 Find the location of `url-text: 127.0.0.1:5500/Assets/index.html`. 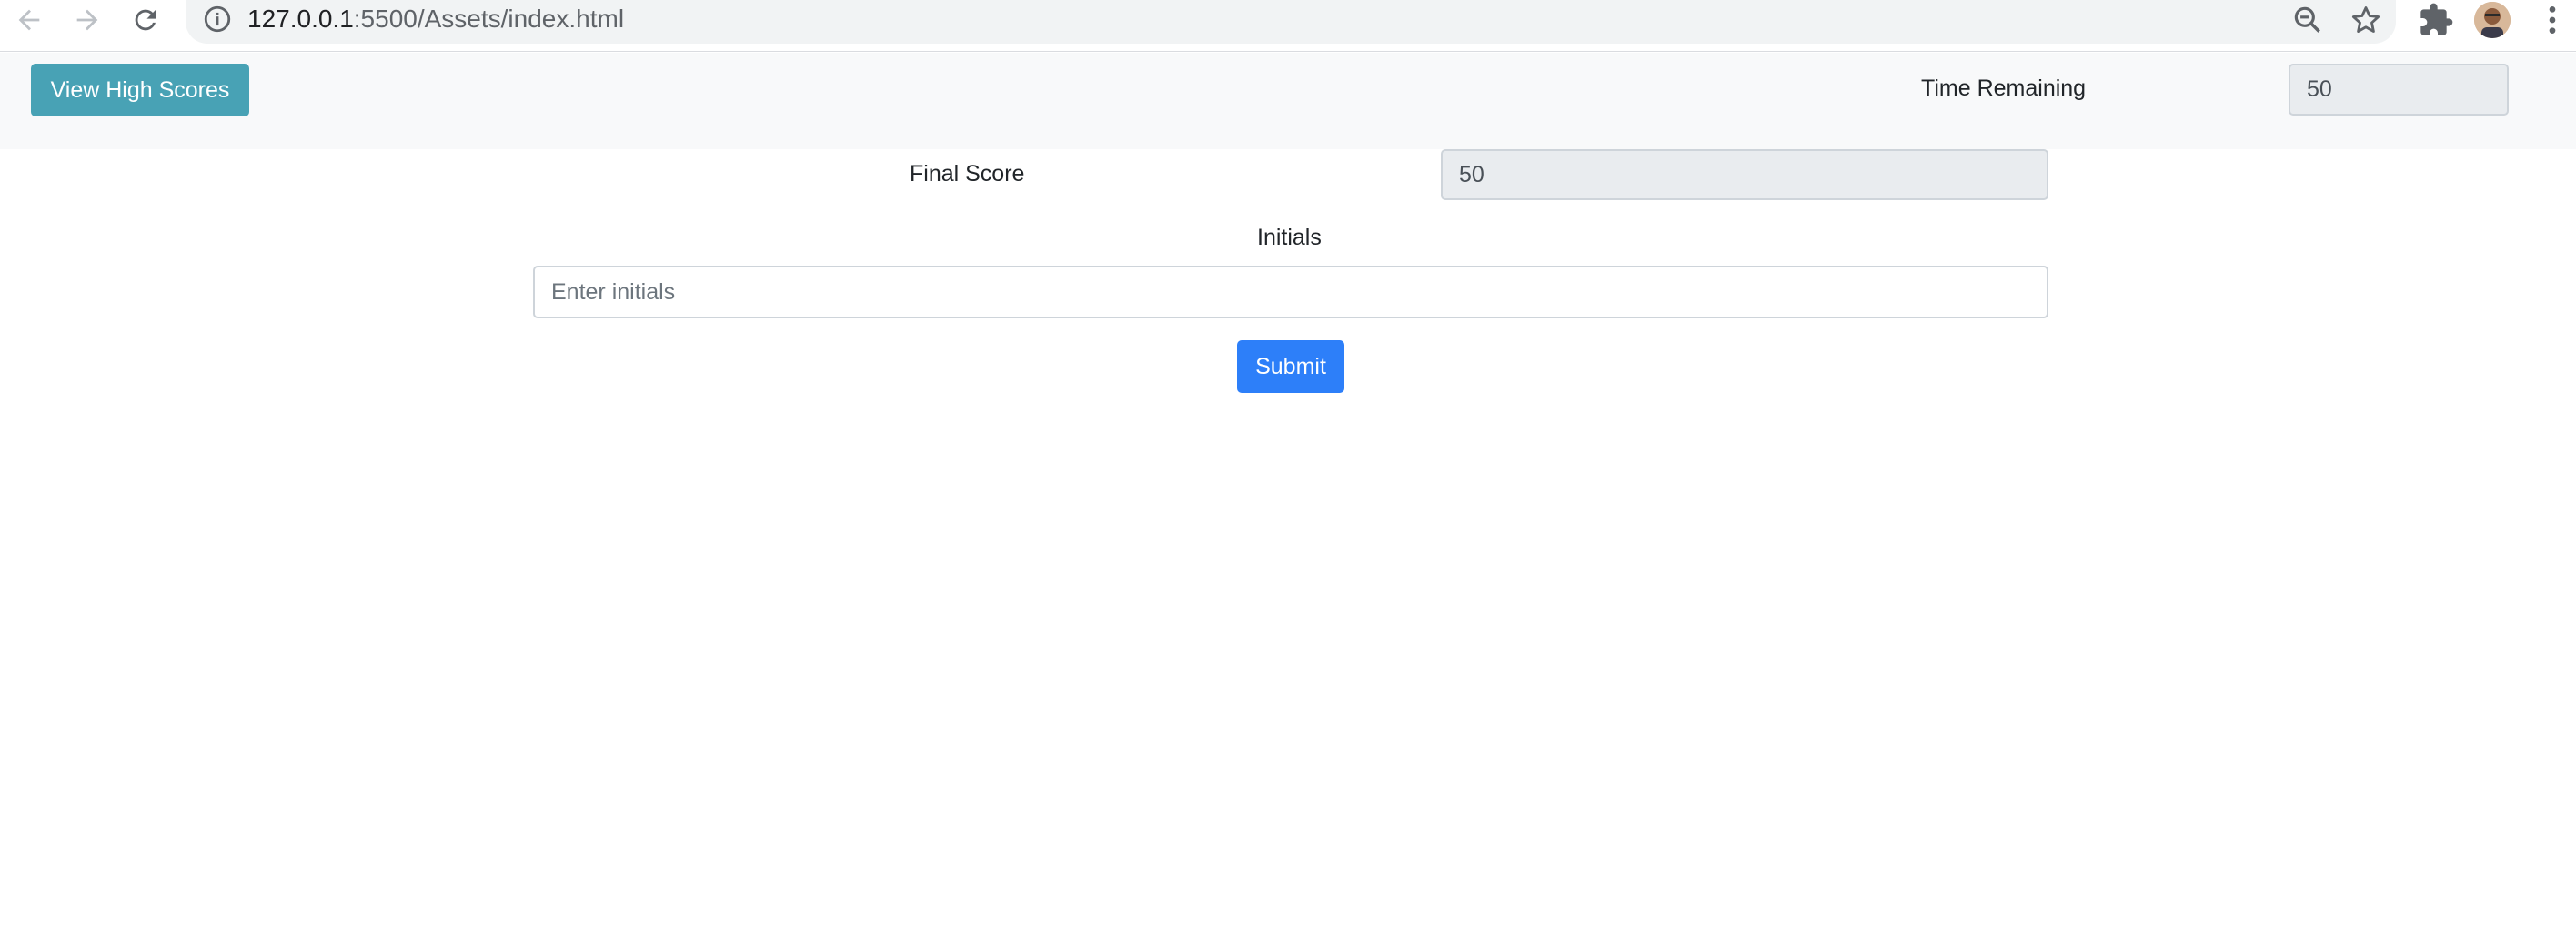

url-text: 127.0.0.1:5500/Assets/index.html is located at coordinates (435, 19).